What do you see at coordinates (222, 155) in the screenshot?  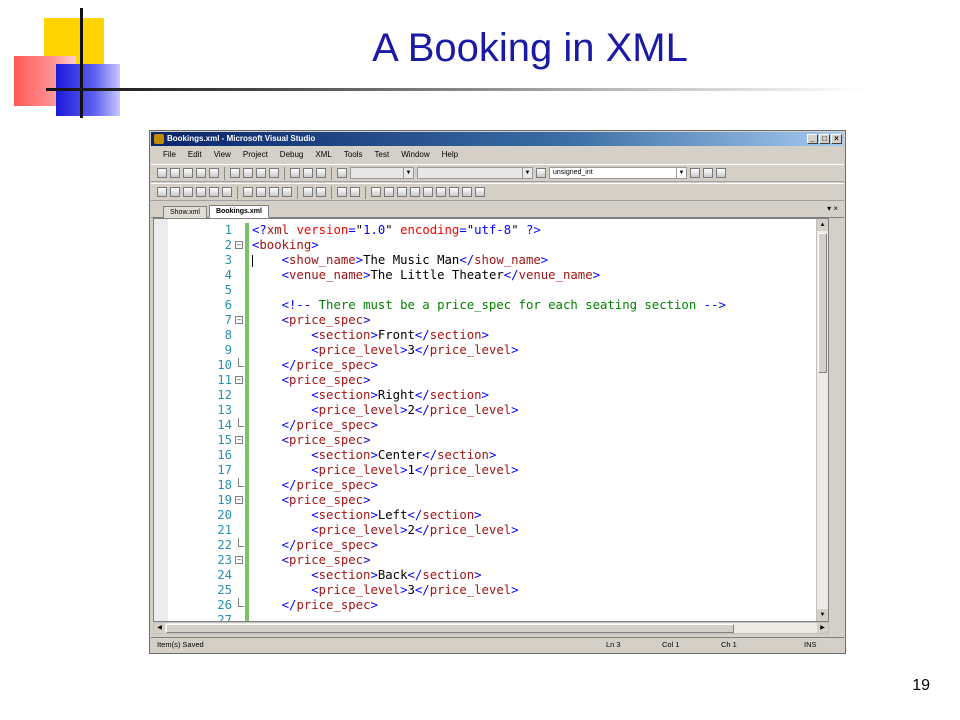 I see `menu-view: View` at bounding box center [222, 155].